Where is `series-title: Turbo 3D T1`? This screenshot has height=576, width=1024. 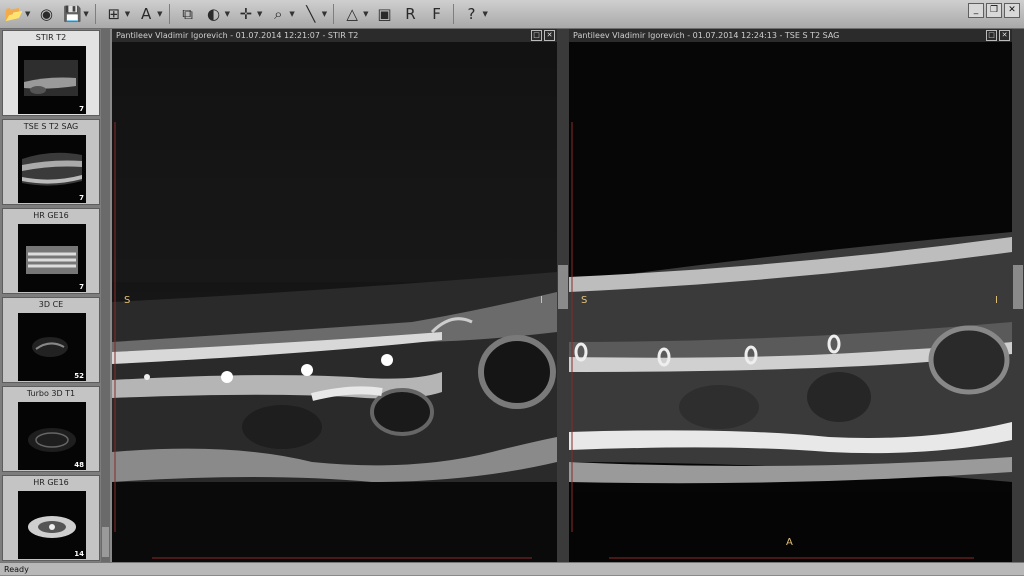
series-title: Turbo 3D T1 is located at coordinates (51, 393).